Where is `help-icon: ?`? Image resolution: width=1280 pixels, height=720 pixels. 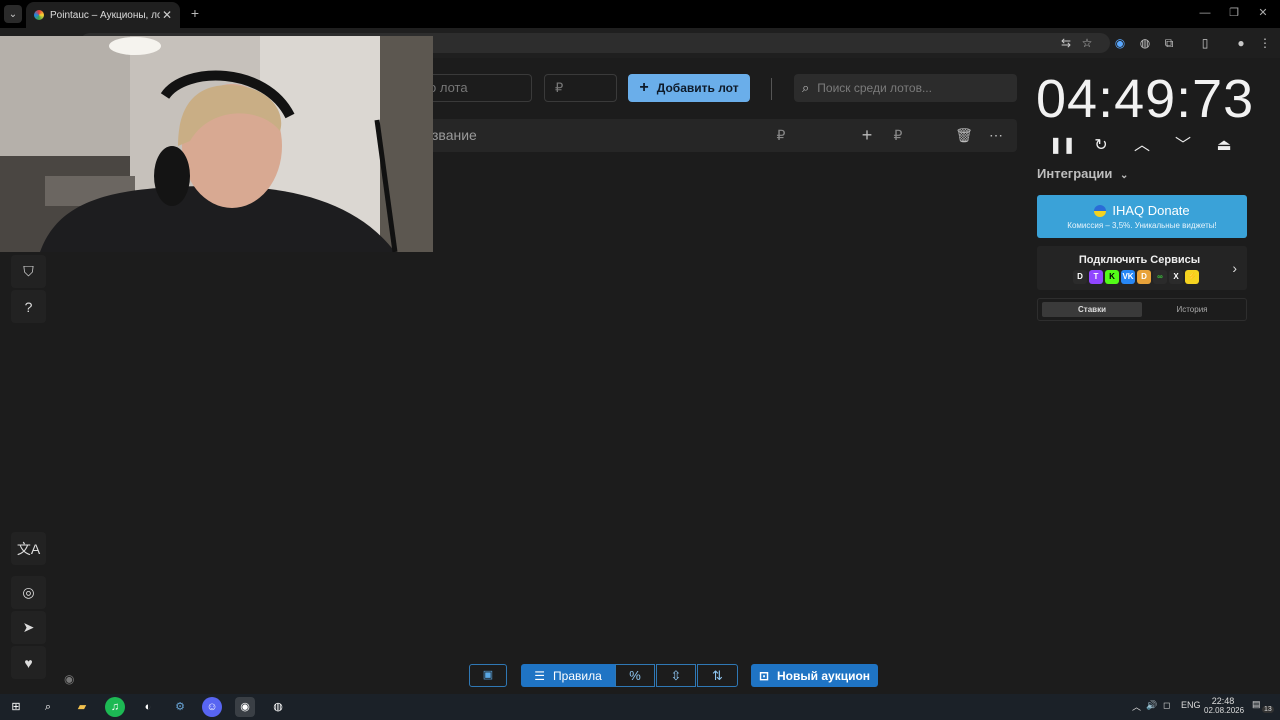
help-icon: ? is located at coordinates (28, 306).